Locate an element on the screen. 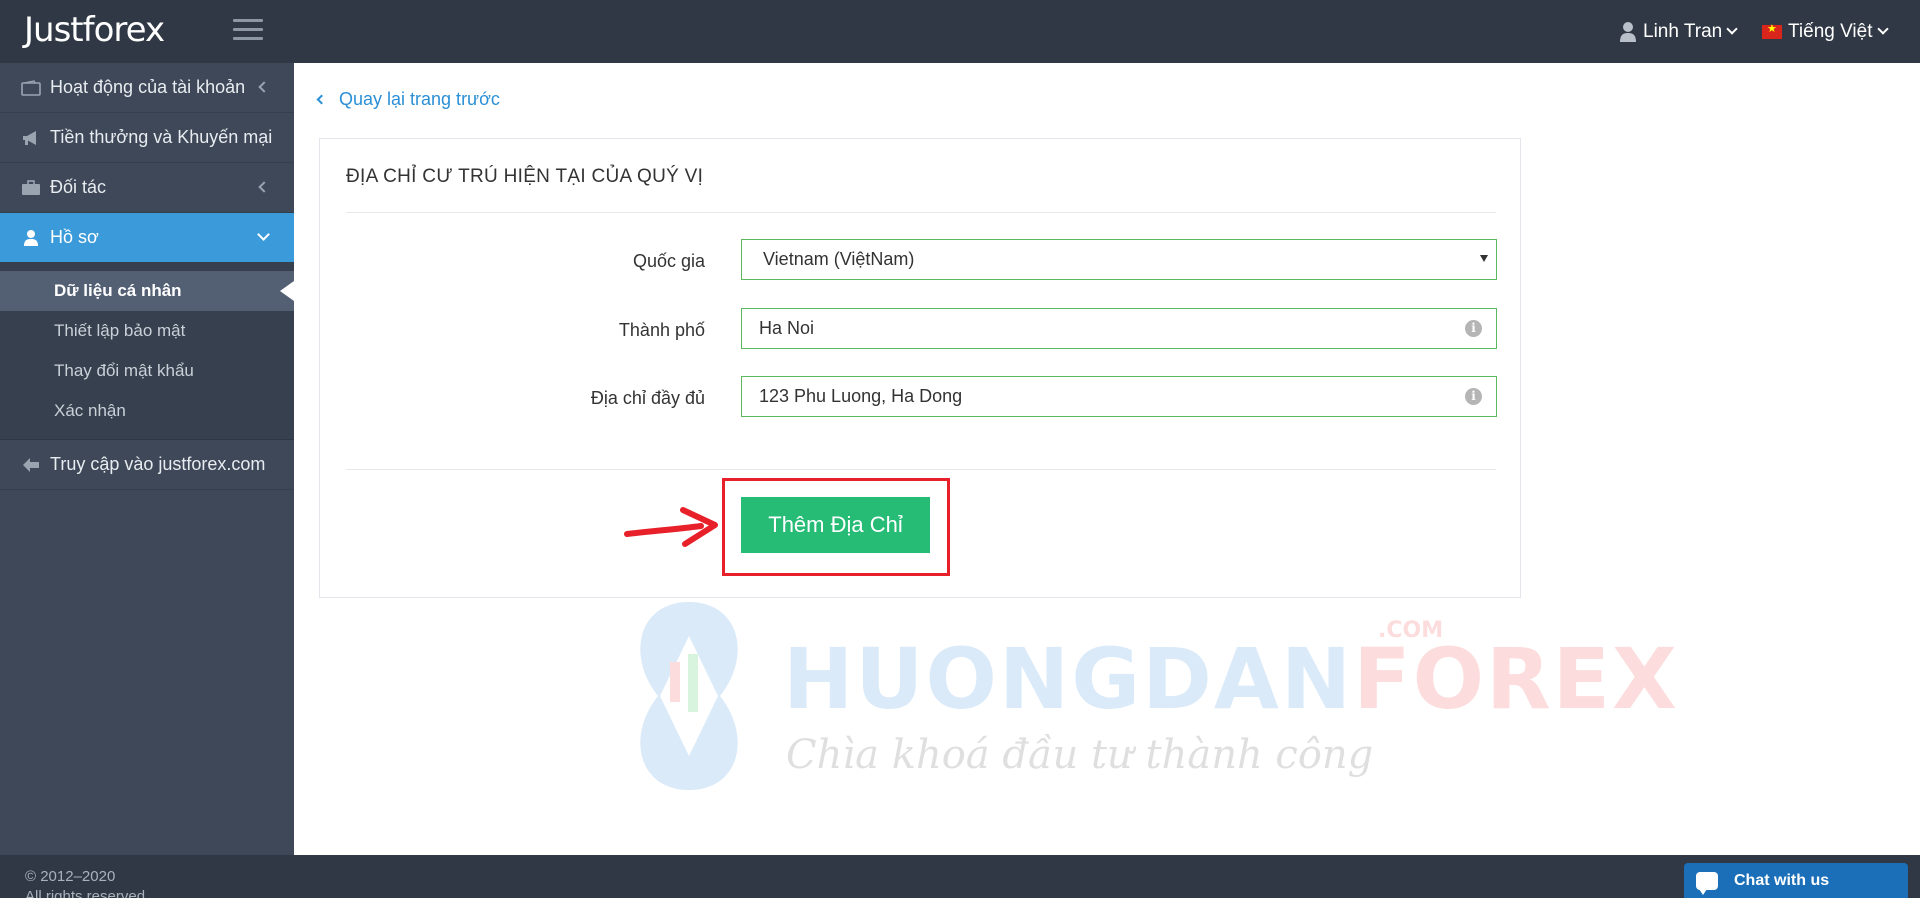  chat-label: Chat with us is located at coordinates (1782, 880).